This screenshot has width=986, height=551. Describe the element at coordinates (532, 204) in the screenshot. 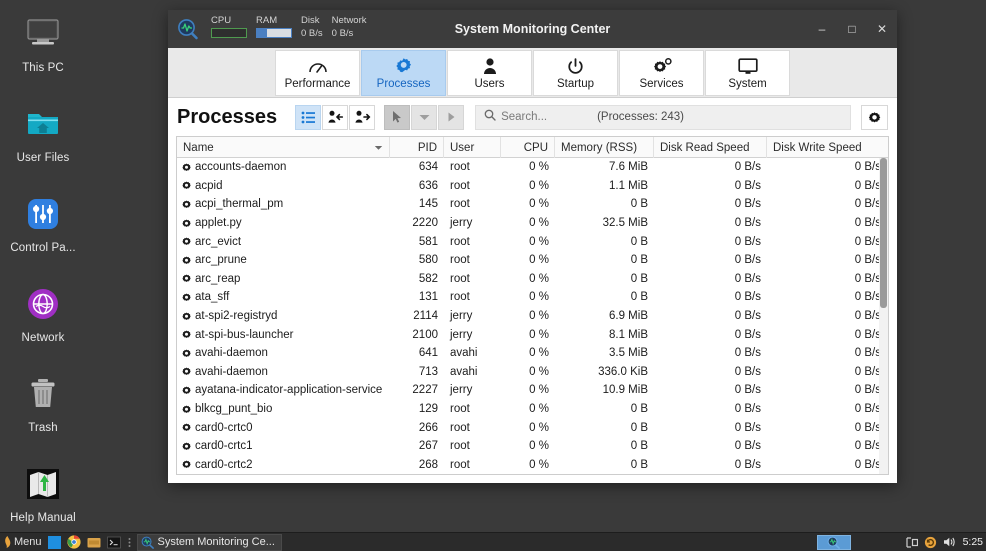

I see `table-row: acpi_thermal_pm 145 root 0 % 0 B 0 B/s 0 B/s` at that location.